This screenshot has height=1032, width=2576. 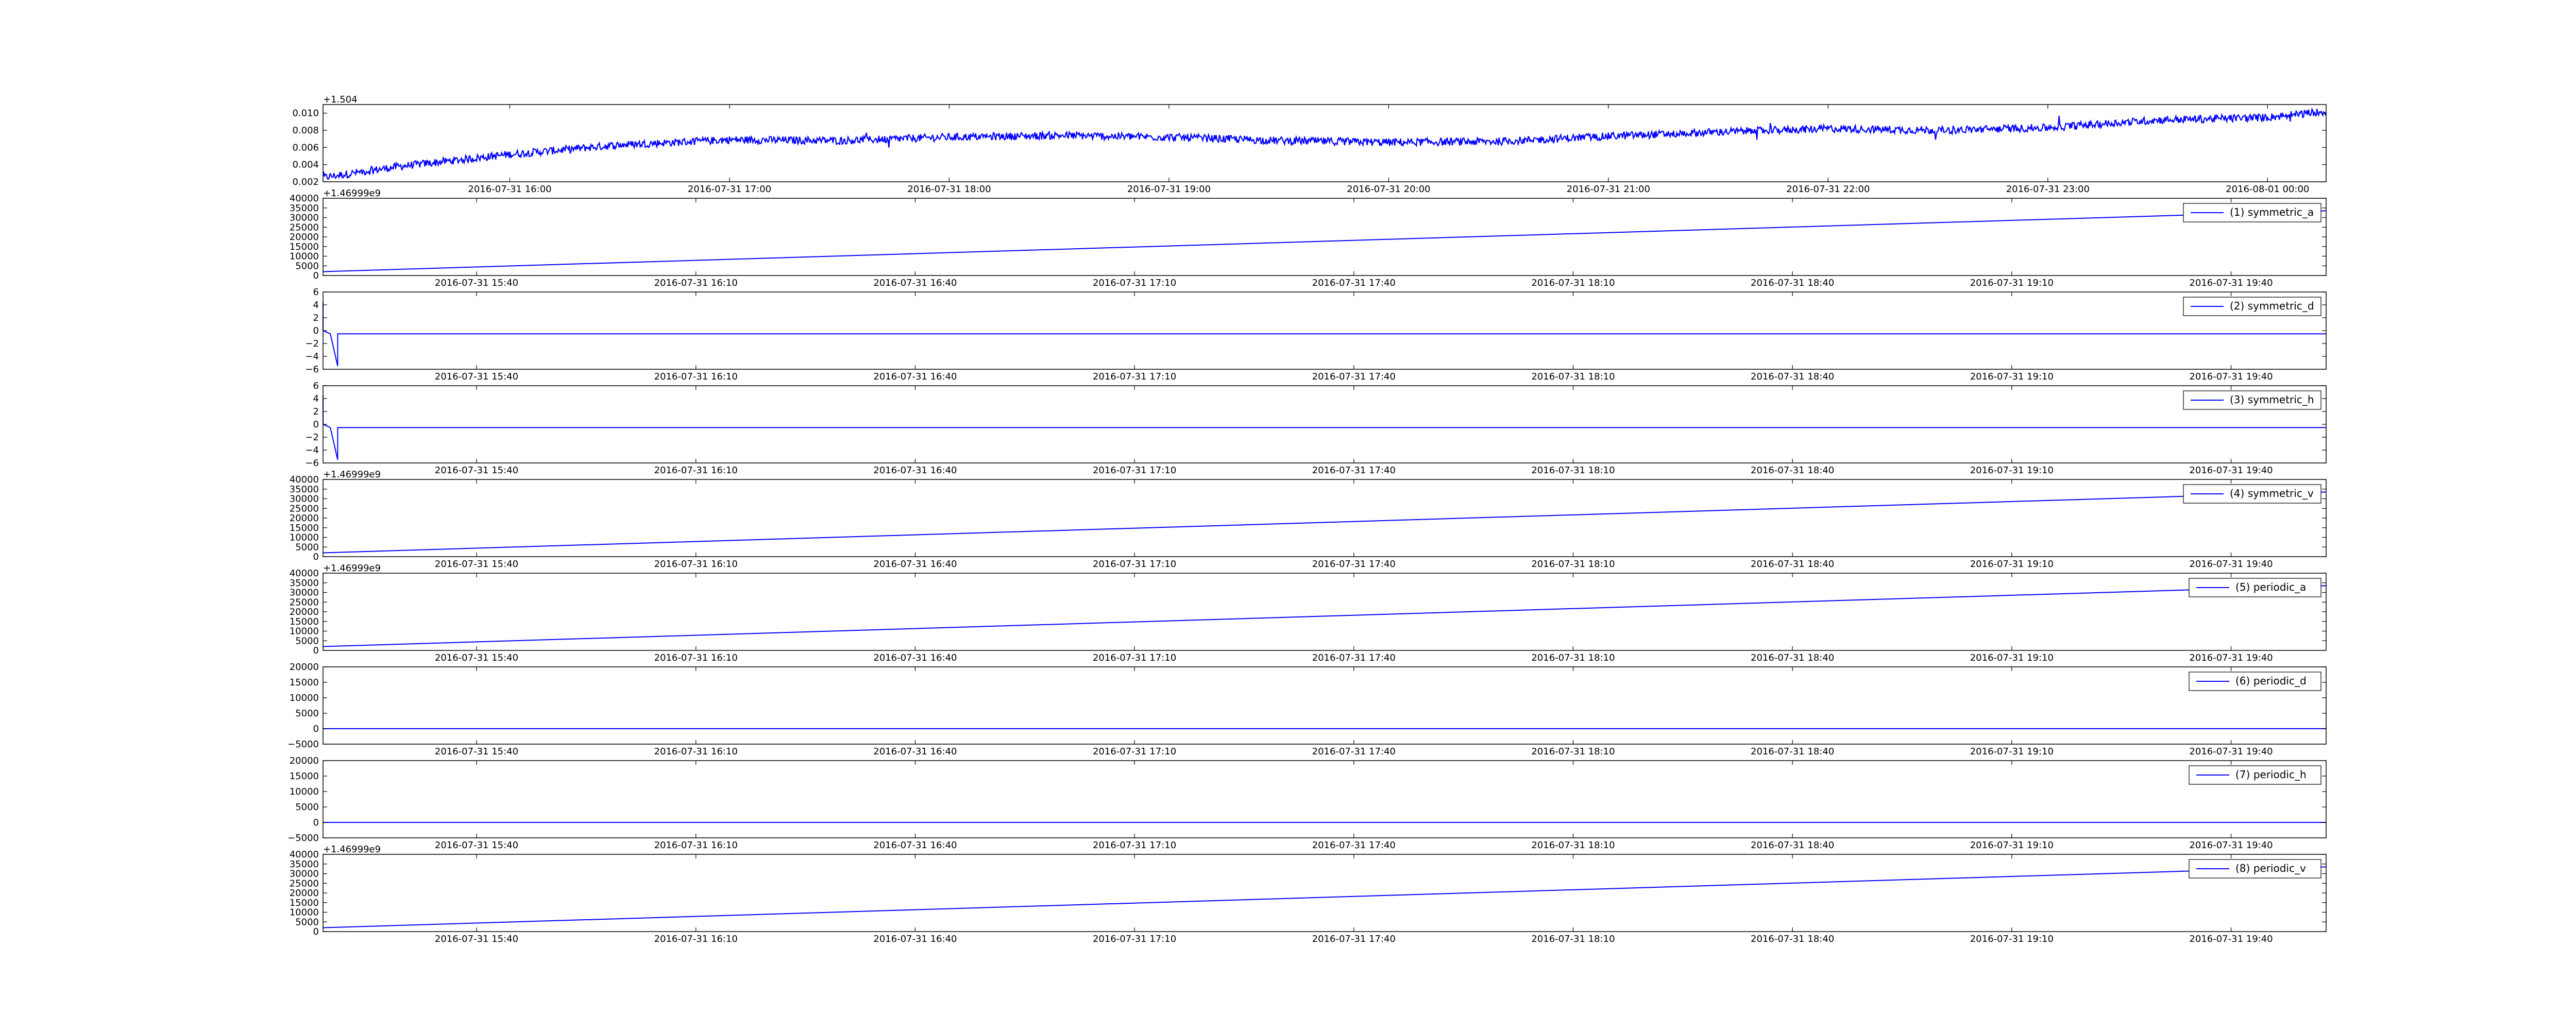 What do you see at coordinates (316, 822) in the screenshot?
I see `y-tick-label: 0` at bounding box center [316, 822].